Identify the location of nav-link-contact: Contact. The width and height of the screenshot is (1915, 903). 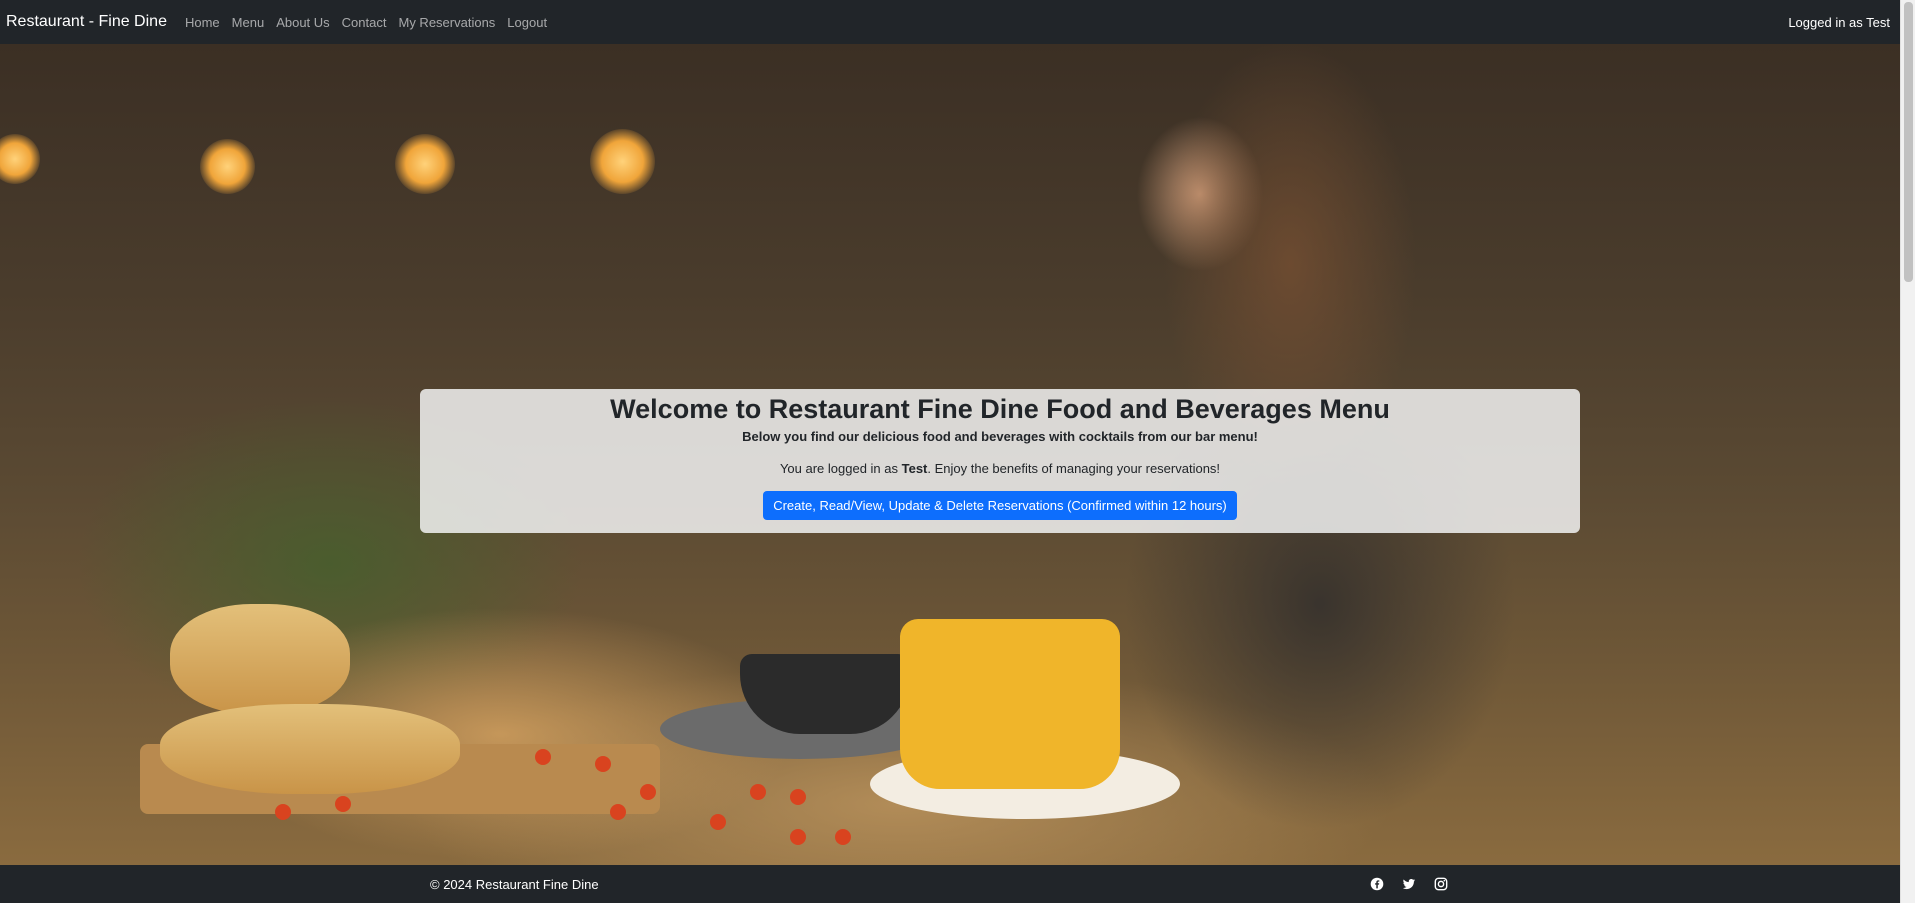
(364, 22).